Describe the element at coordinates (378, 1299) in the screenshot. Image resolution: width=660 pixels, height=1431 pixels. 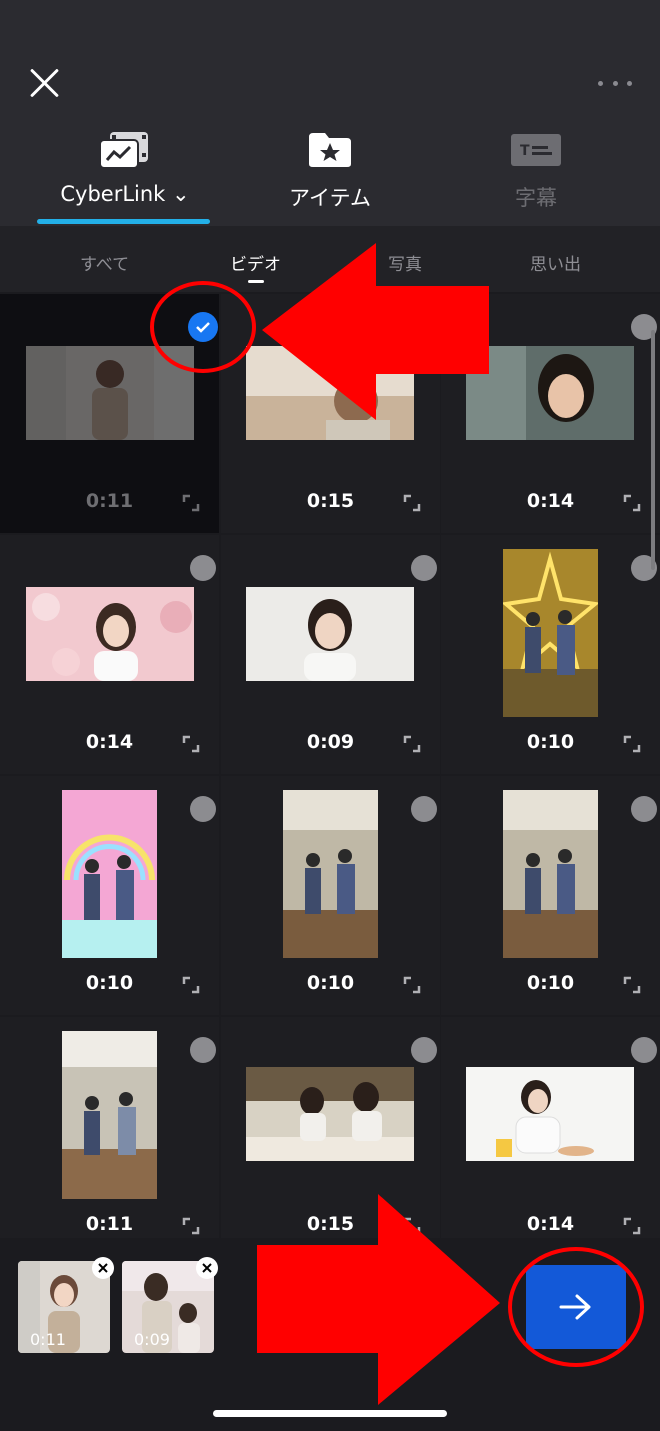
I see `annotation-arrow-right` at that location.